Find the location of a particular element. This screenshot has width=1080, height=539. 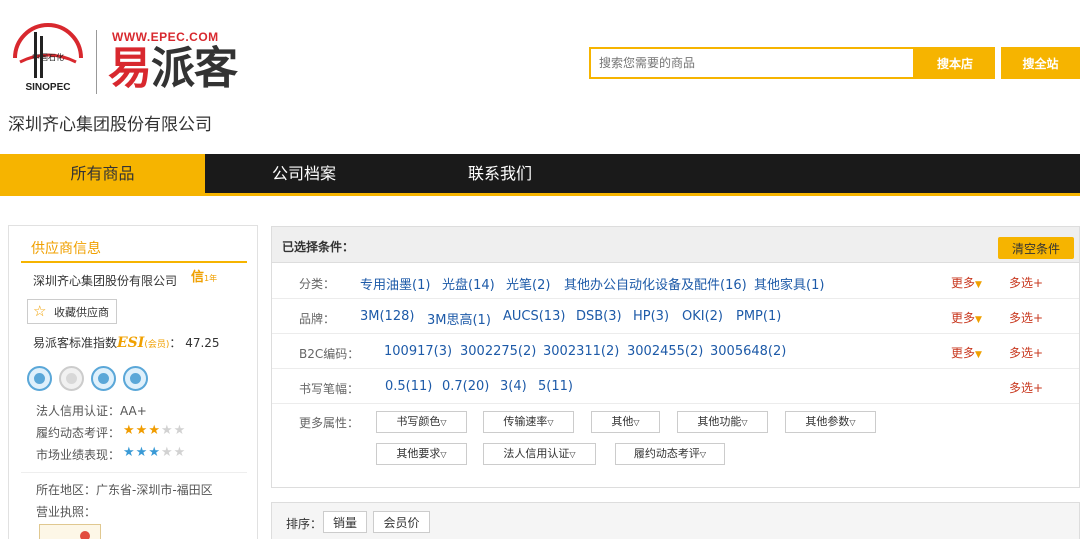

filter-option: 3002455(2) is located at coordinates (665, 351).